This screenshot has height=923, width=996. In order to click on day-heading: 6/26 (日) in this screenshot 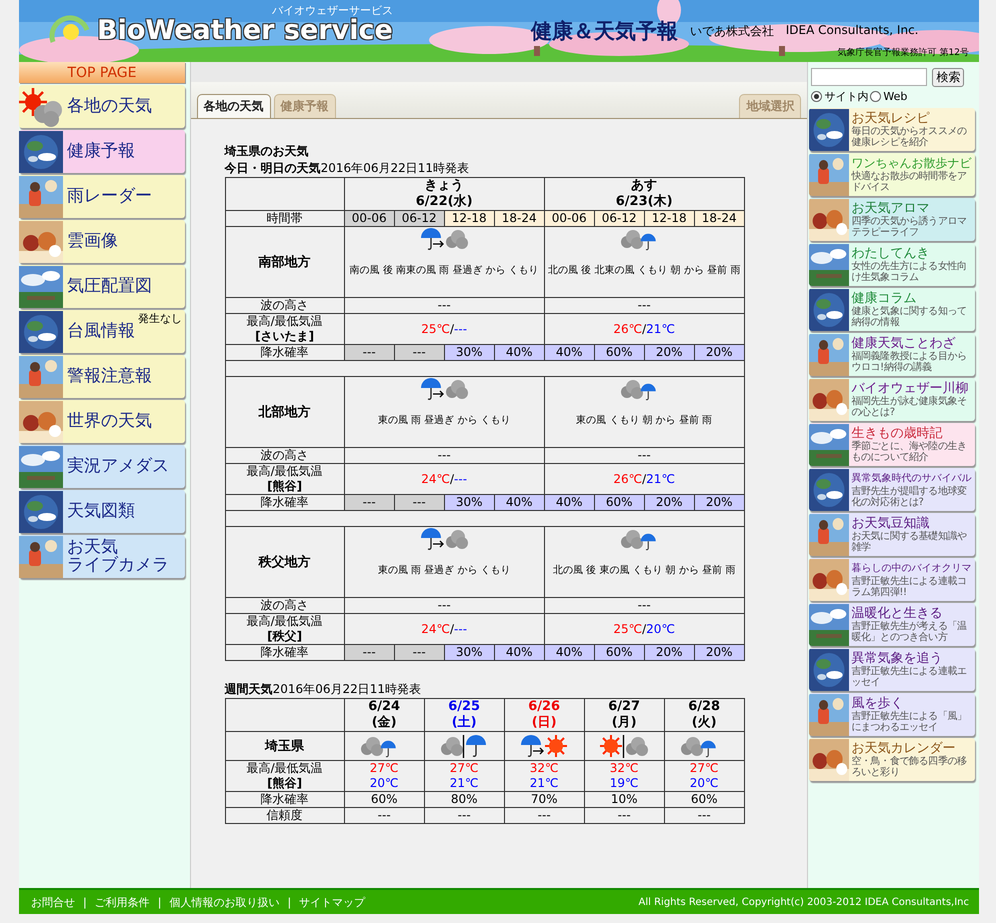, I will do `click(544, 715)`.